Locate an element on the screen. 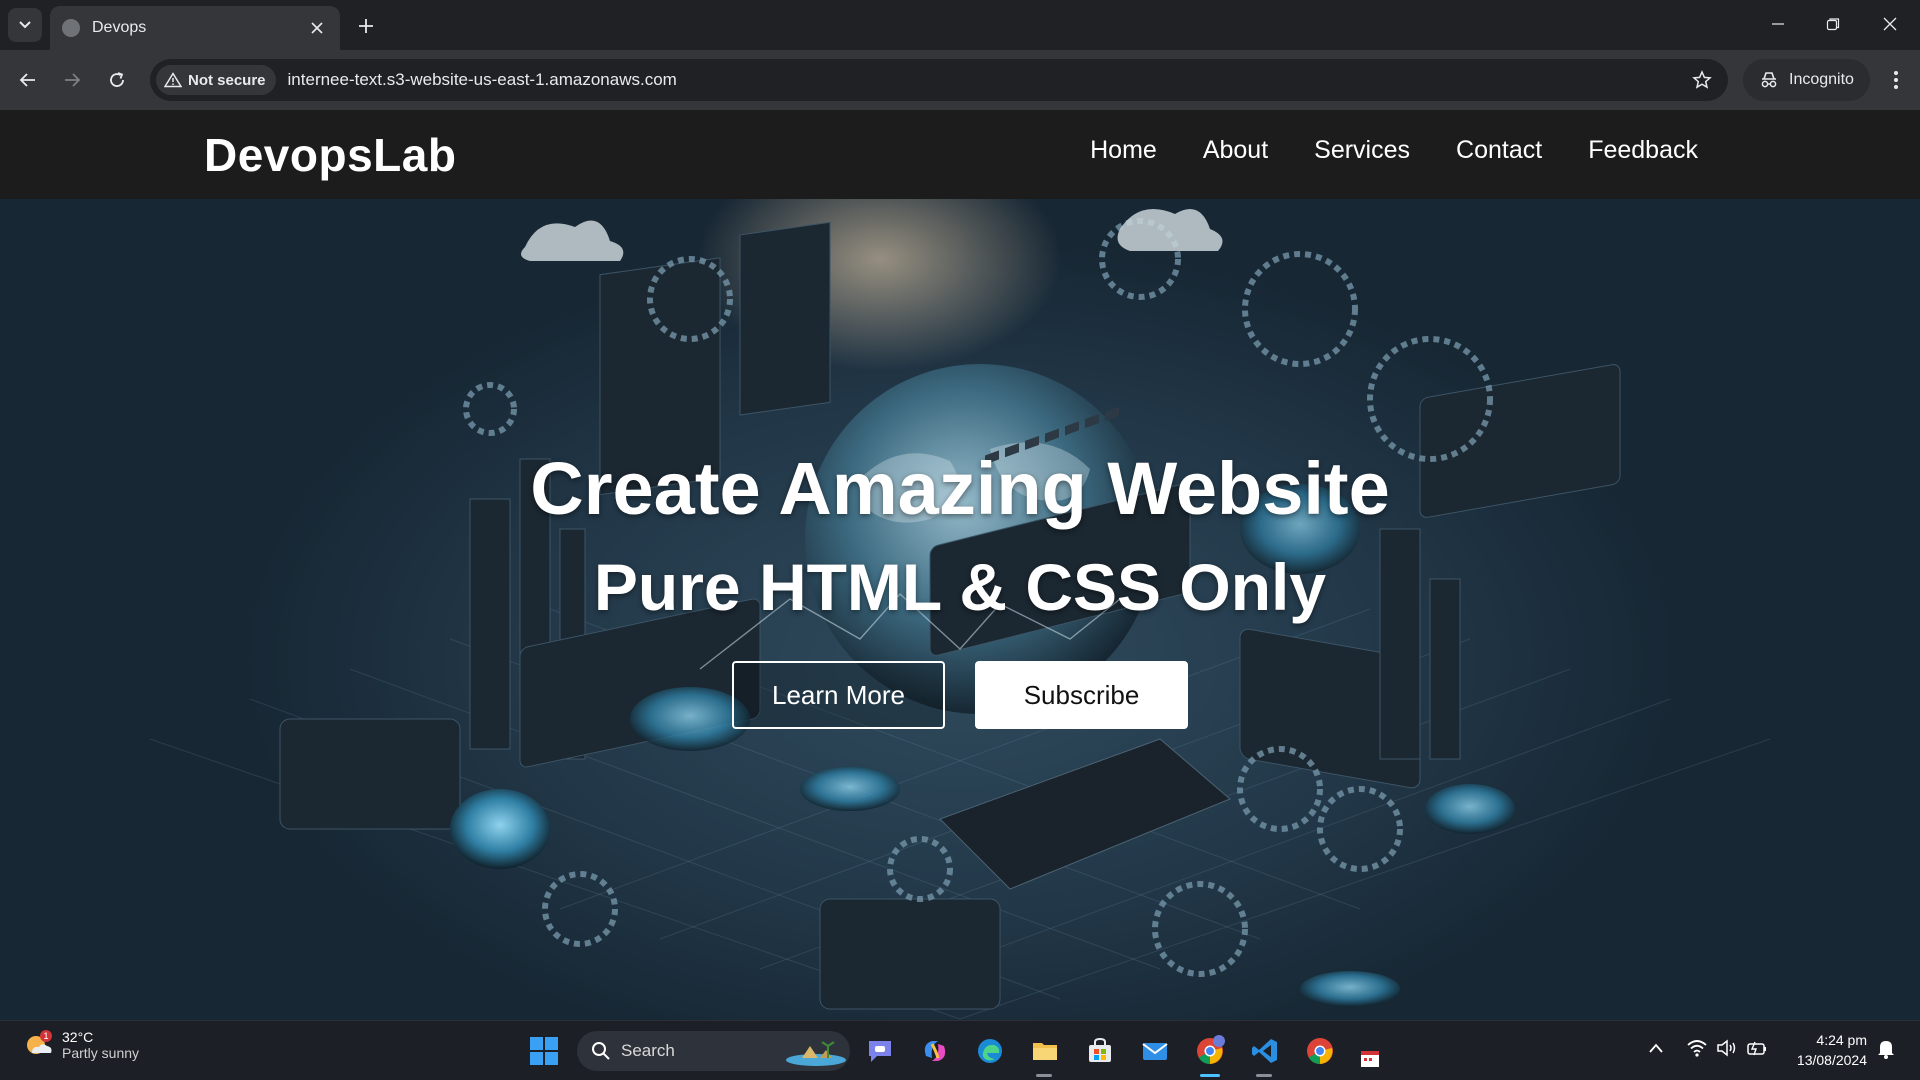 This screenshot has width=1920, height=1080. bookmark-button is located at coordinates (1702, 80).